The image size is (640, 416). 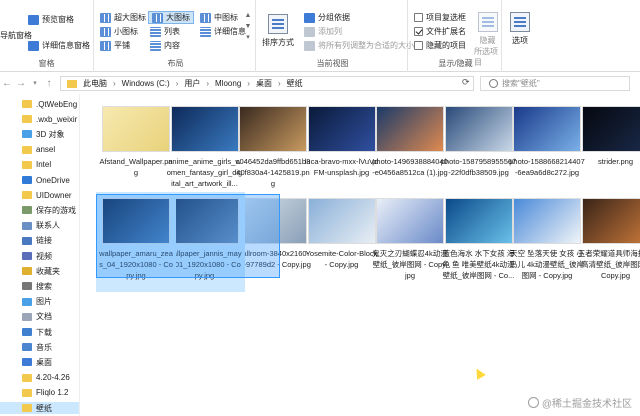 What do you see at coordinates (323, 31) in the screenshot?
I see `add-columns-button: 添加列` at bounding box center [323, 31].